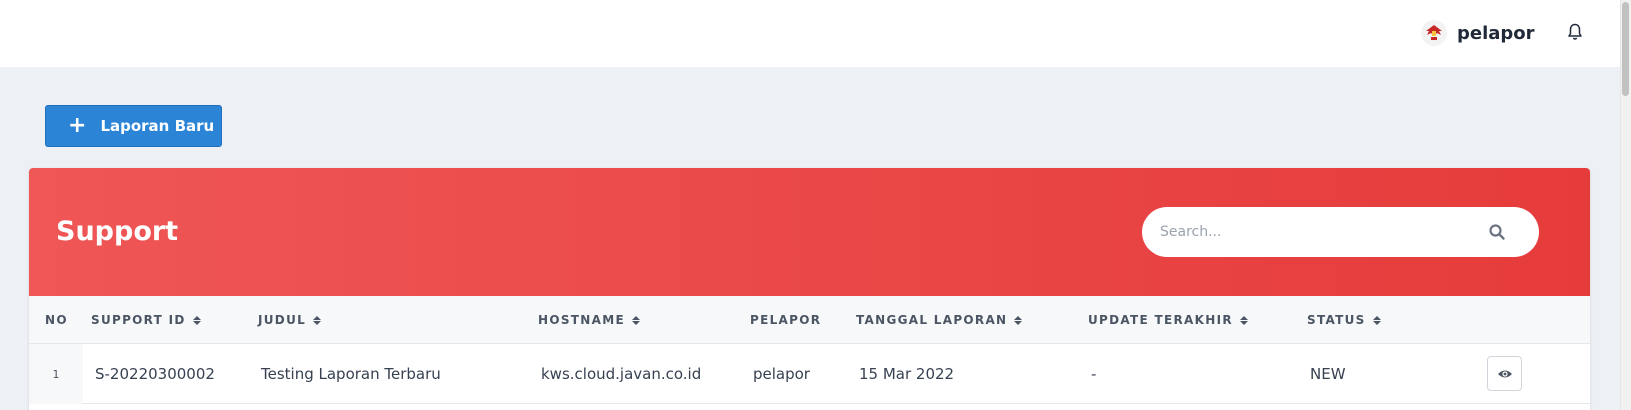 The width and height of the screenshot is (1631, 410). Describe the element at coordinates (290, 320) in the screenshot. I see `column-judul: JUDUL` at that location.